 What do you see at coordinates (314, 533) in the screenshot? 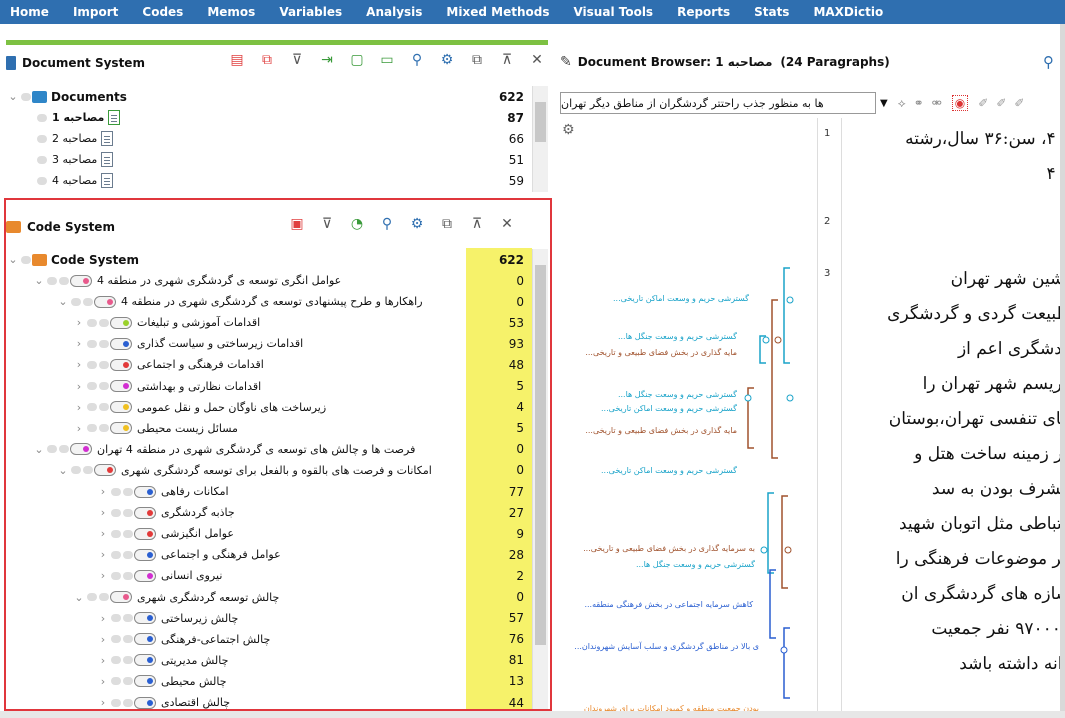
I see `code-row: › عوامل انگیزشی 9` at bounding box center [314, 533].